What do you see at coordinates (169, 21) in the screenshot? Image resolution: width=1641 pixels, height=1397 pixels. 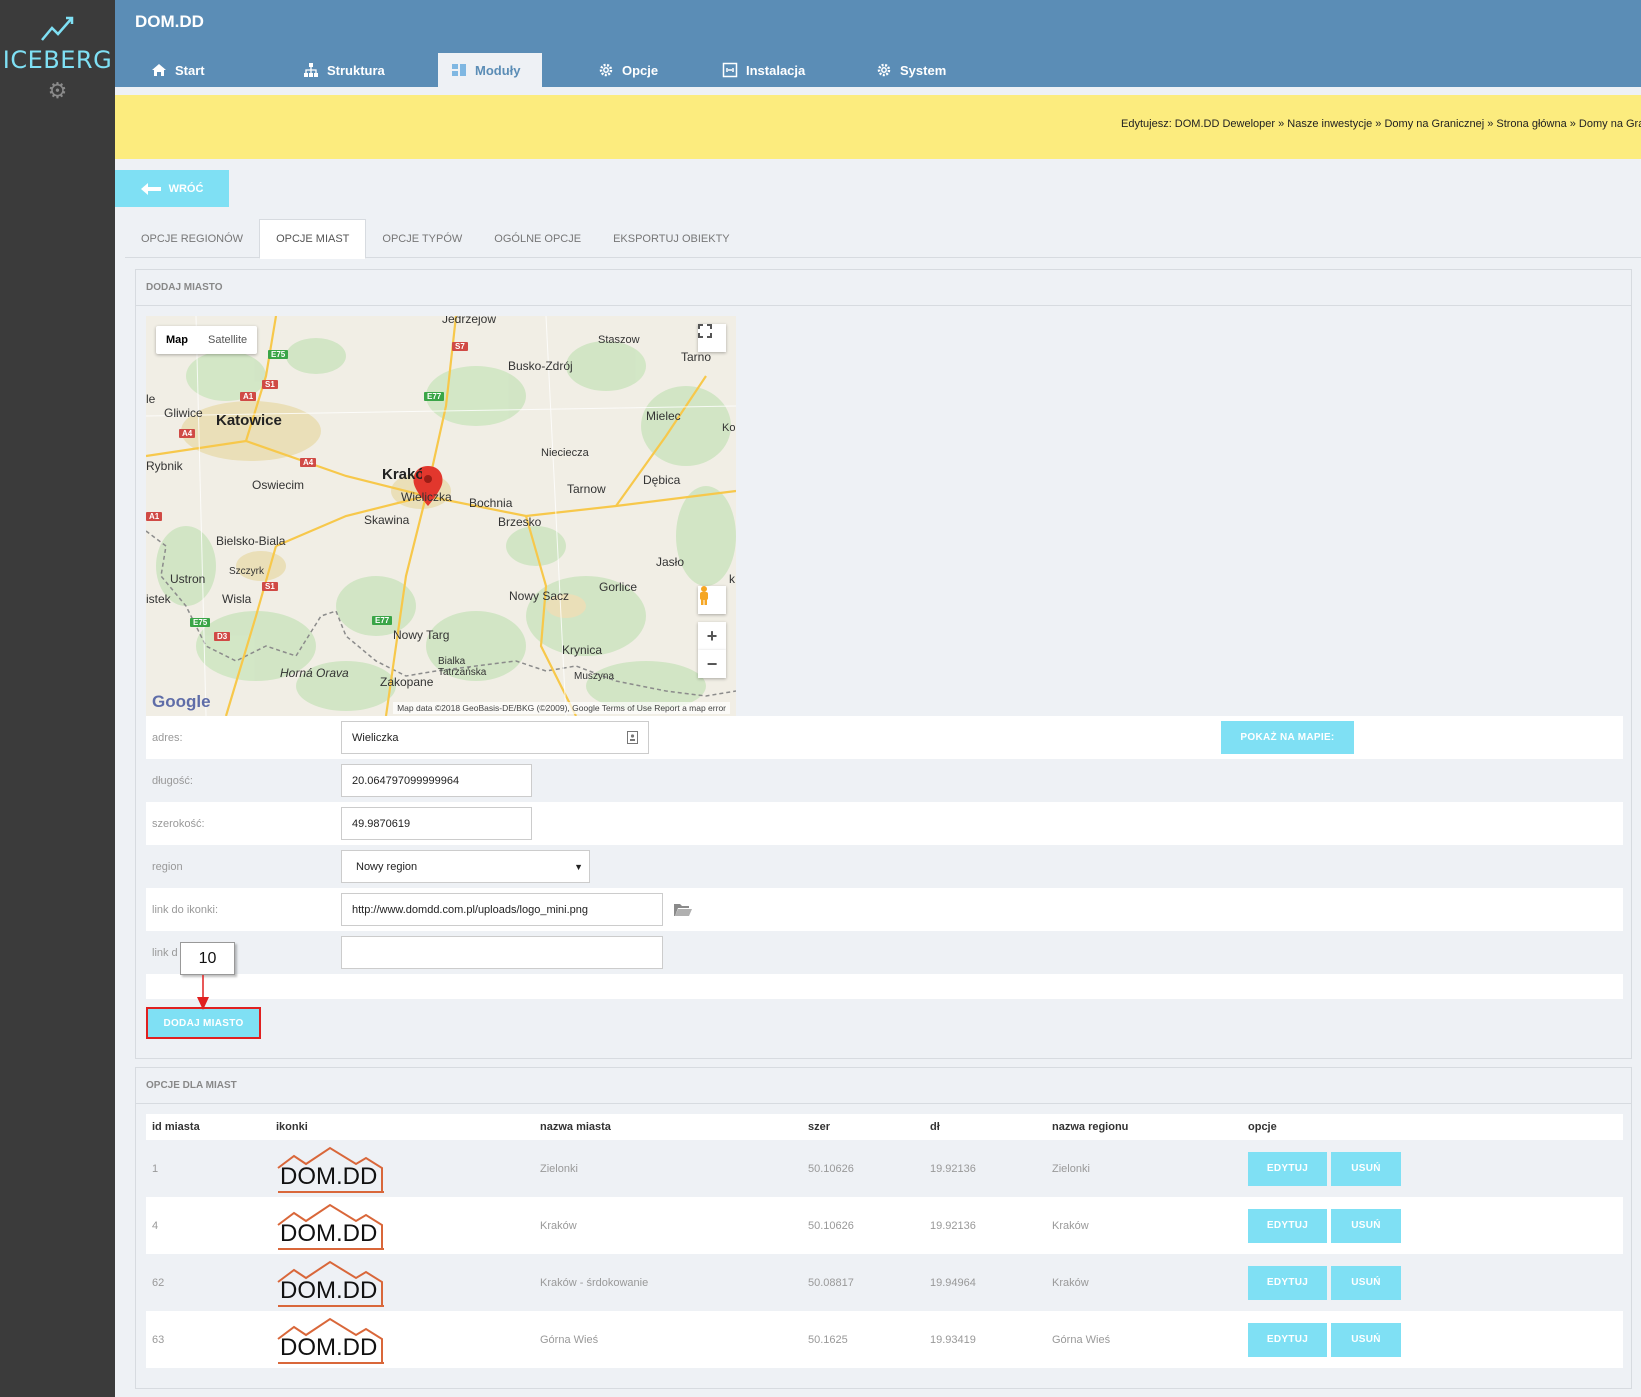 I see `app-title: DOM.DD` at bounding box center [169, 21].